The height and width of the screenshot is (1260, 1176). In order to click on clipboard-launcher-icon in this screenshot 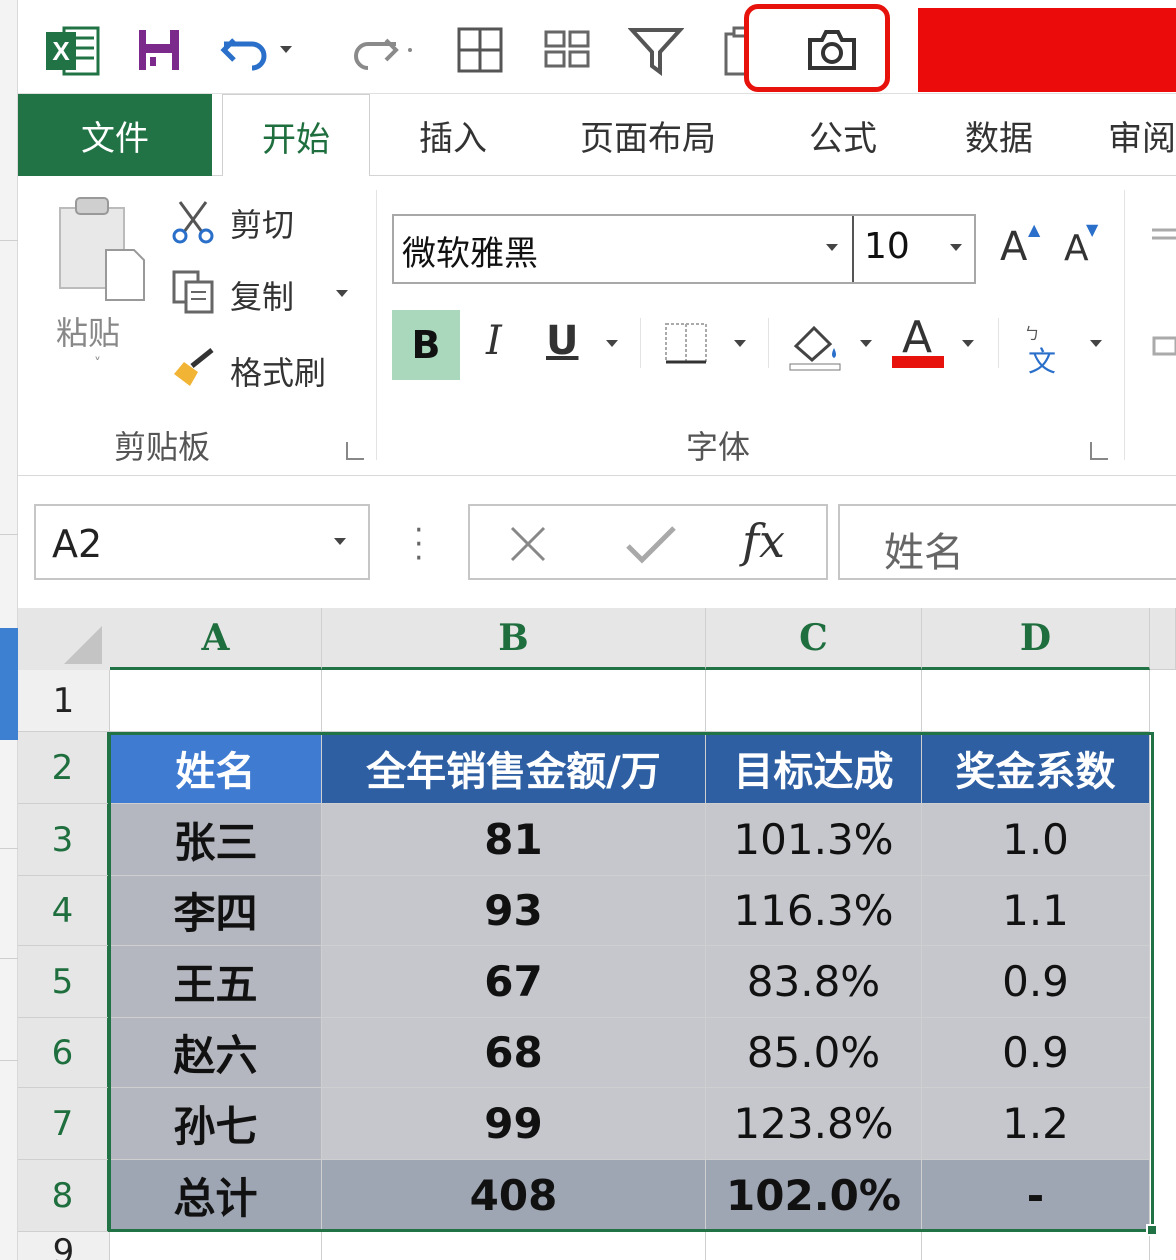, I will do `click(355, 451)`.